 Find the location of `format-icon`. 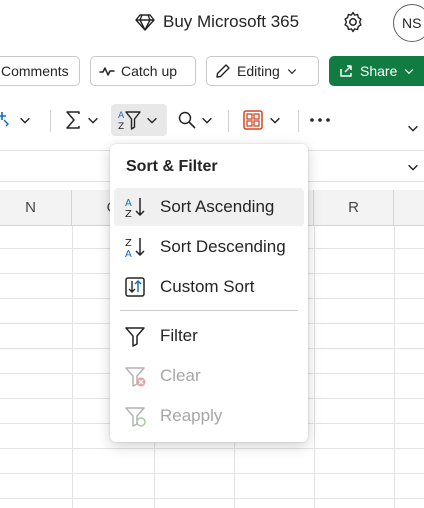

format-icon is located at coordinates (4, 119).